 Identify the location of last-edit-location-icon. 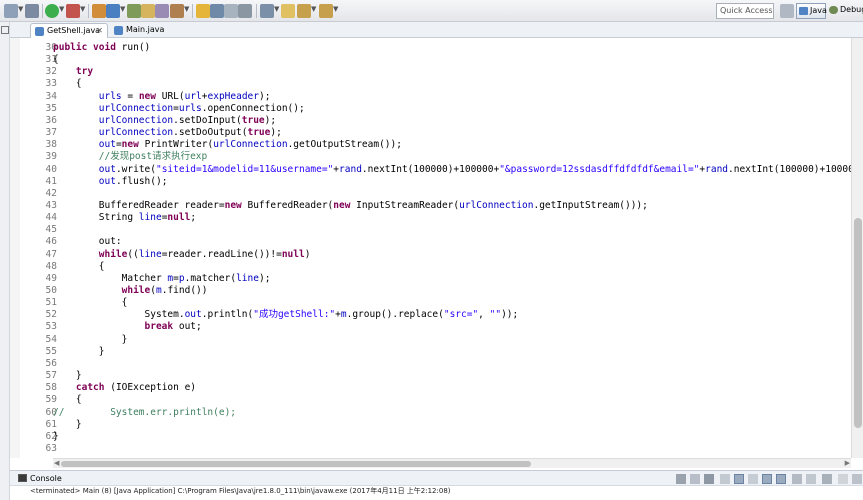
(288, 11).